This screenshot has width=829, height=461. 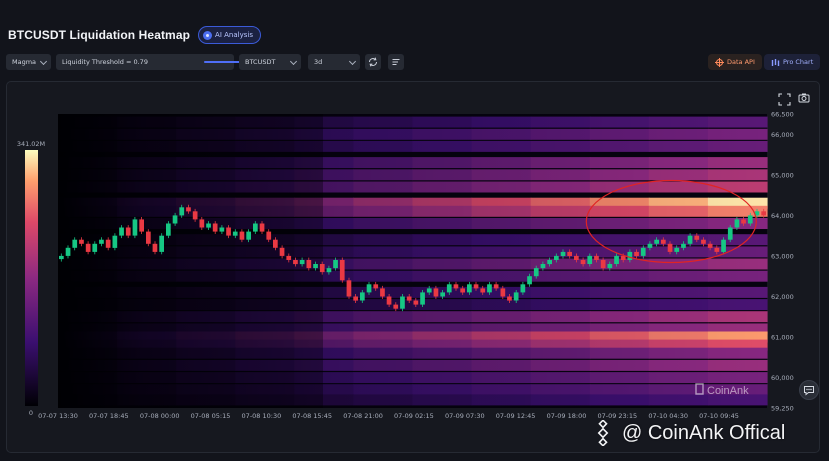 I want to click on refresh-button, so click(x=373, y=62).